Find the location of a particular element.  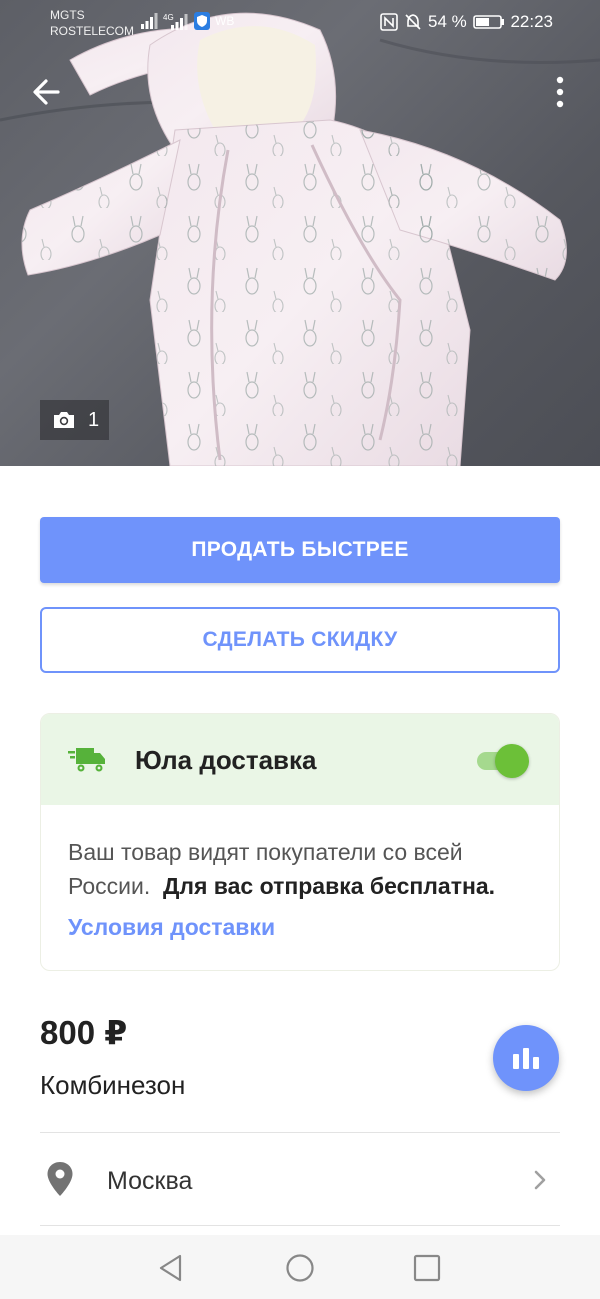

photo-count: 1 is located at coordinates (94, 419).